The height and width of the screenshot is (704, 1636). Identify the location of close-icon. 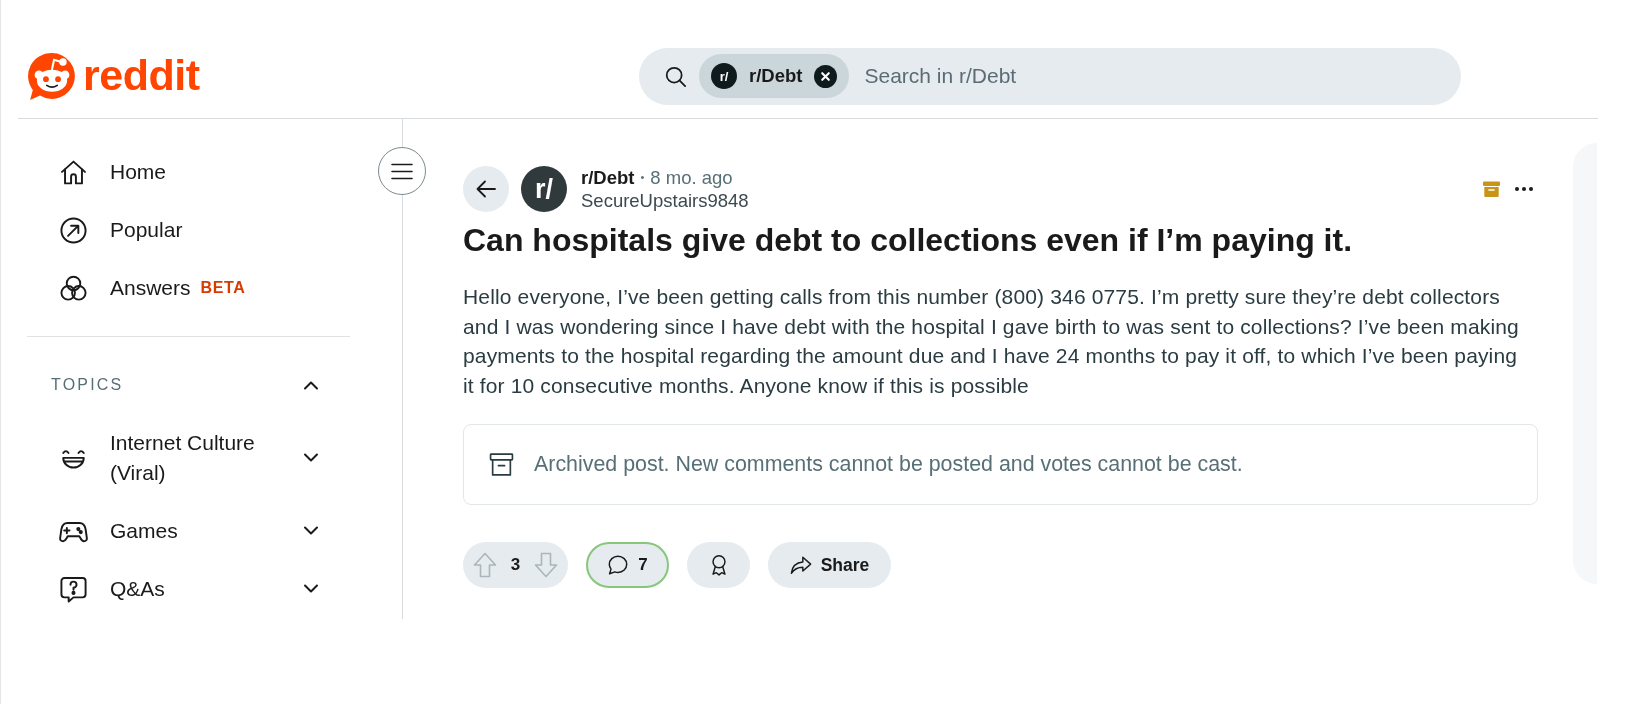
(826, 76).